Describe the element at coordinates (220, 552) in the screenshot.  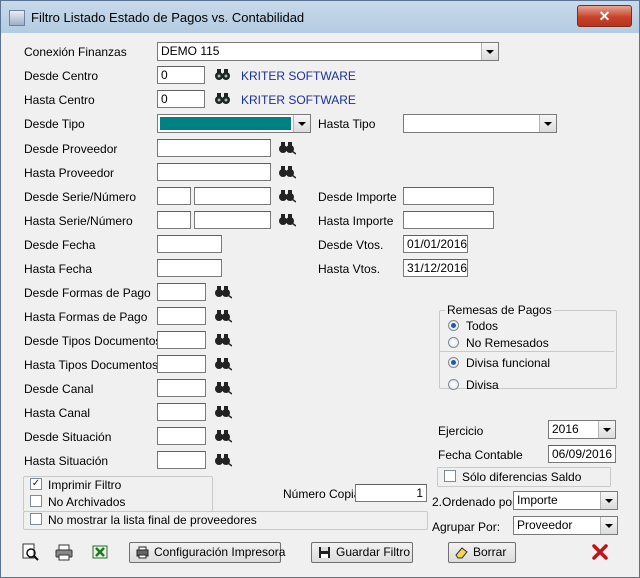
I see `configuracion-label: Configuración Impresora` at that location.